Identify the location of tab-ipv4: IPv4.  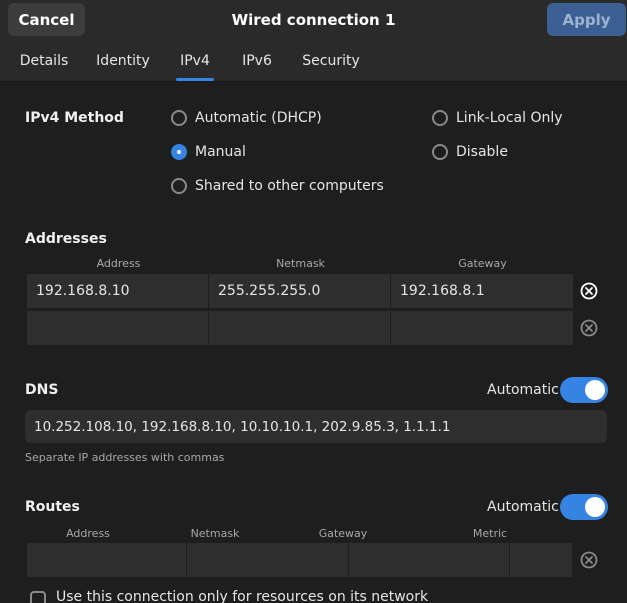
(195, 60).